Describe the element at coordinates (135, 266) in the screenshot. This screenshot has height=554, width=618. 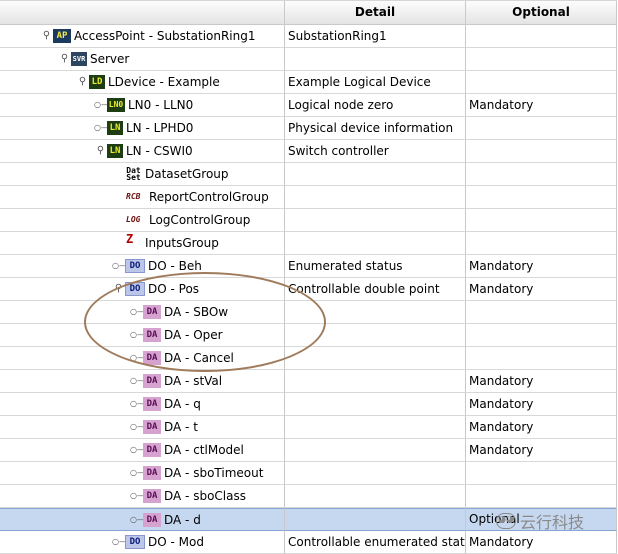
I see `data-object-icon: DO` at that location.